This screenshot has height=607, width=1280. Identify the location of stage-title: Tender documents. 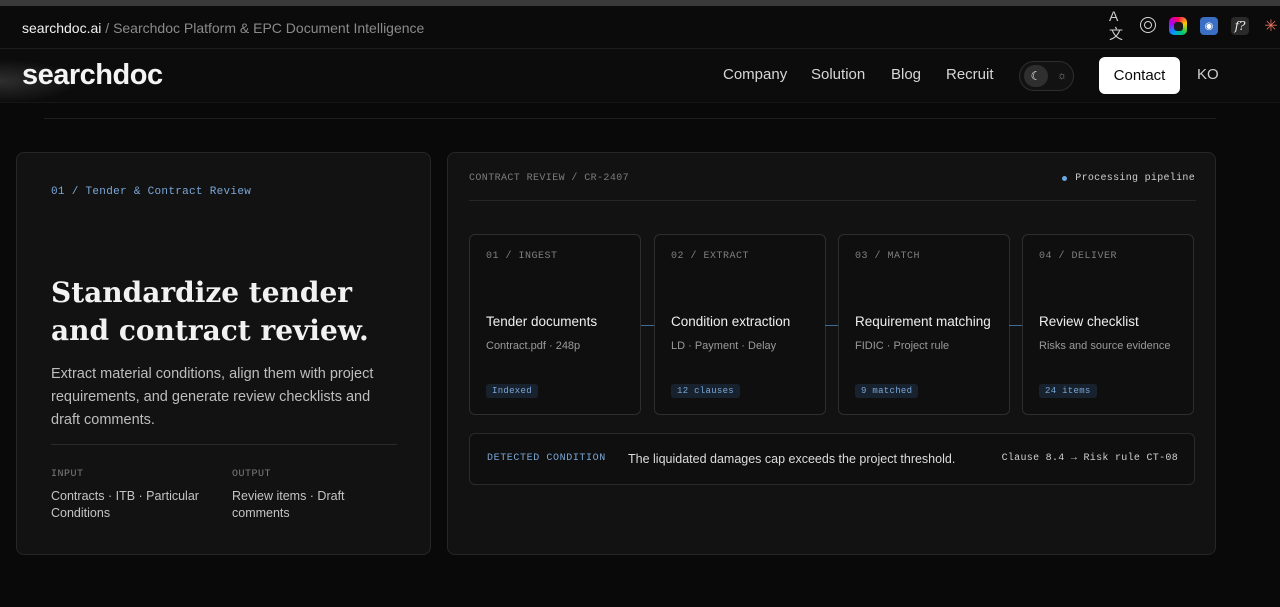
(542, 321).